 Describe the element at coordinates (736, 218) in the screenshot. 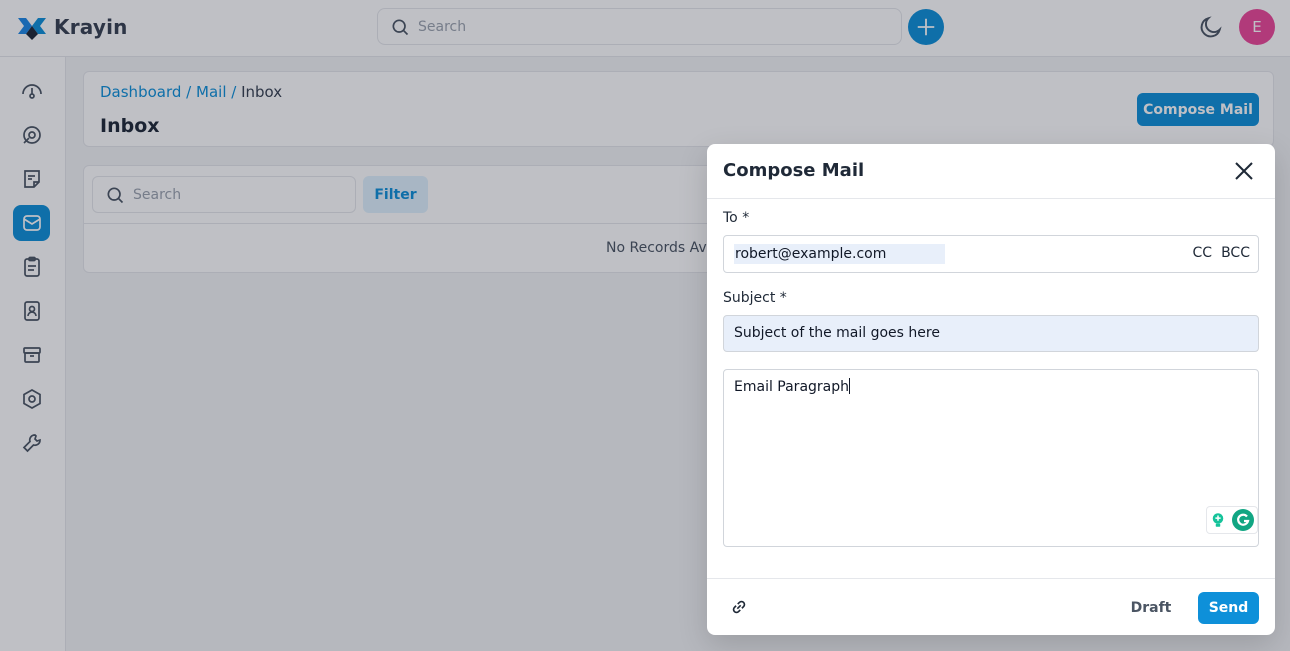

I see `to-label: To *` at that location.